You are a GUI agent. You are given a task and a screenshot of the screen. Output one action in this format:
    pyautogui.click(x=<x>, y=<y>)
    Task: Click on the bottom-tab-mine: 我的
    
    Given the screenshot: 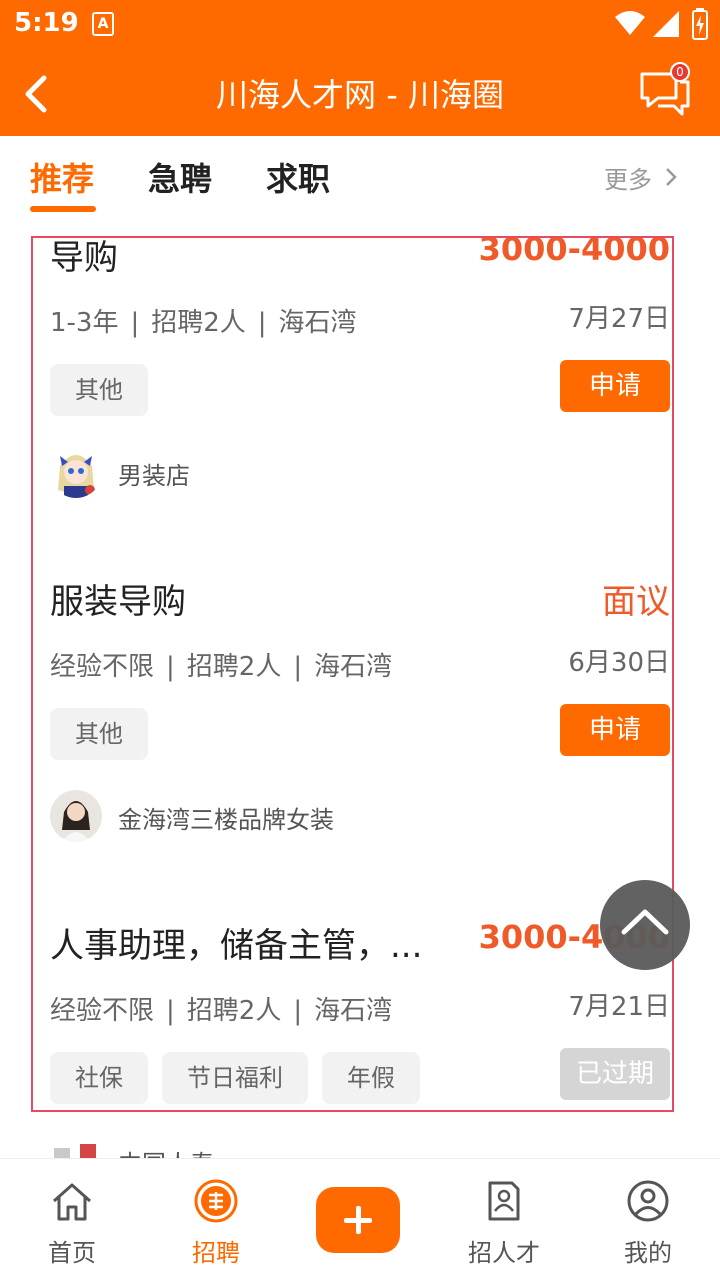 What is the action you would take?
    pyautogui.click(x=648, y=1219)
    